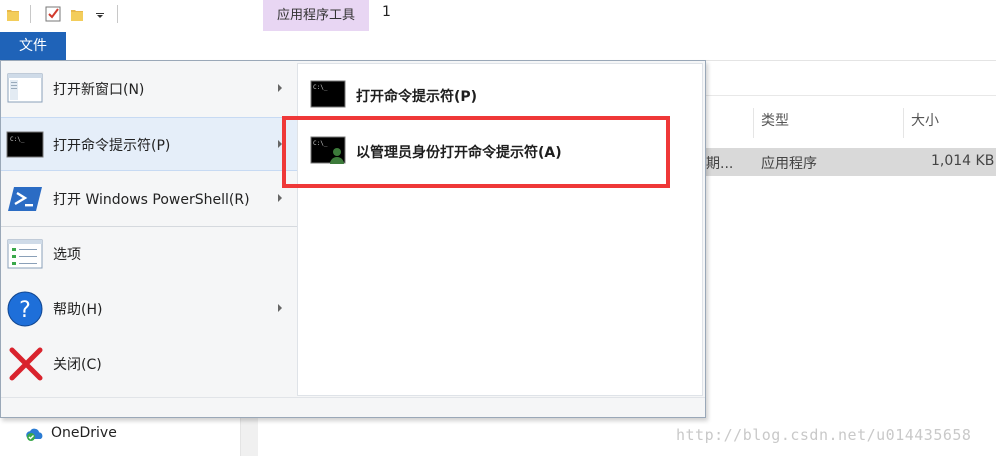 The height and width of the screenshot is (456, 996). What do you see at coordinates (498, 15) in the screenshot?
I see `title-bar: 应用程序工具 1` at bounding box center [498, 15].